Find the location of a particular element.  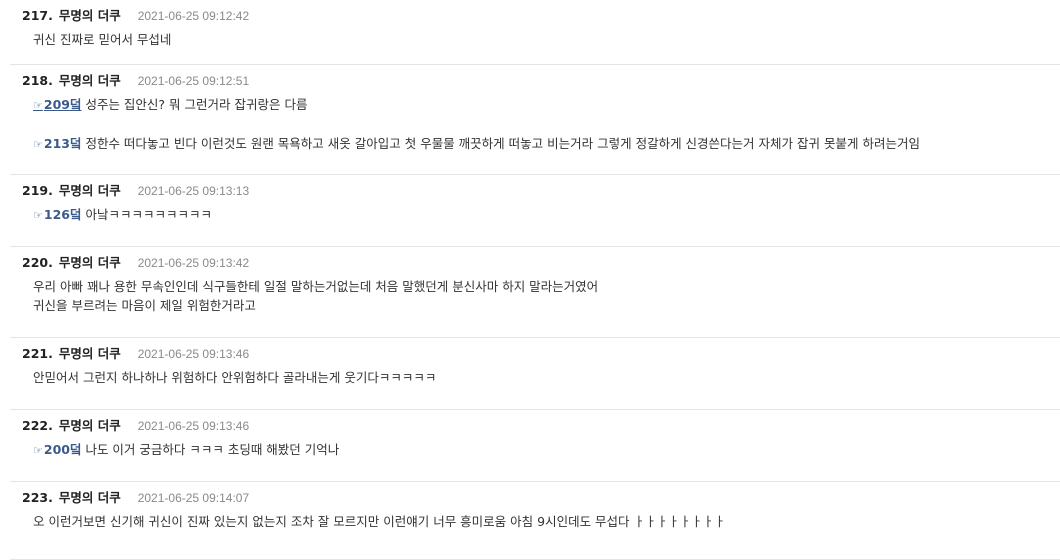

comment-text: 아낰ㅋㅋㅋㅋㅋㅋㅋㅋㅋ is located at coordinates (146, 214).